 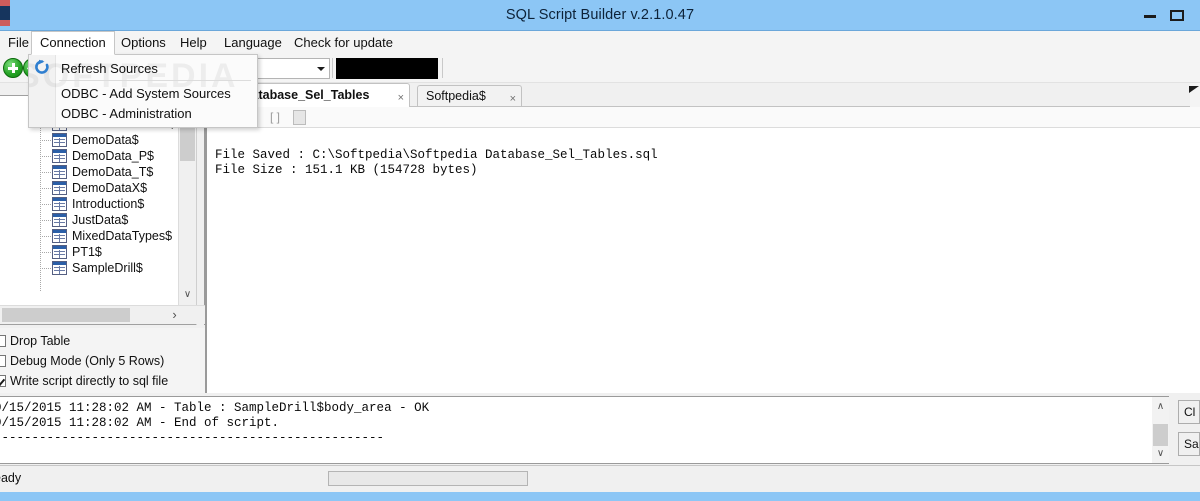 I want to click on dropdown-item-odbc-add-system-sources: ODBC - Add System Sources, so click(x=143, y=94).